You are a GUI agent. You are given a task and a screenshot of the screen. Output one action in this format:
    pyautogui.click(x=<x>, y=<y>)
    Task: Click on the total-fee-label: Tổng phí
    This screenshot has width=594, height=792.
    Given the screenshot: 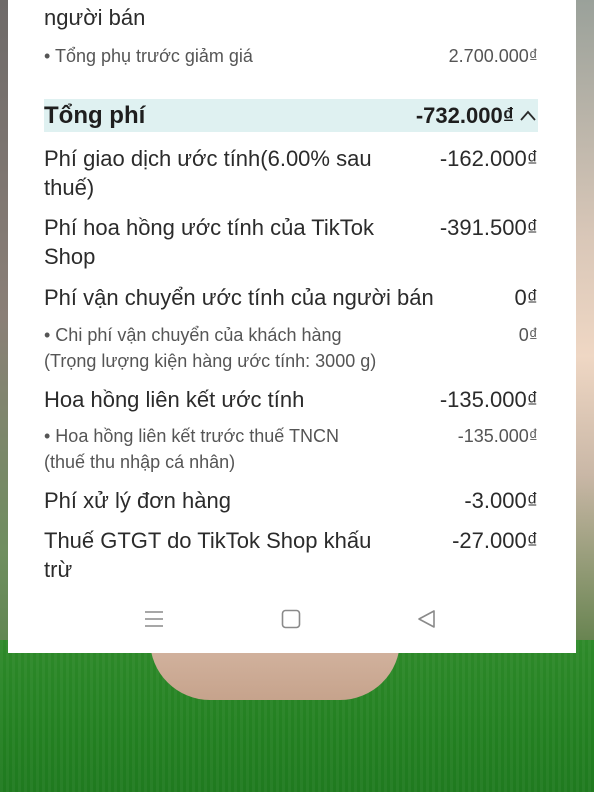 What is the action you would take?
    pyautogui.click(x=95, y=115)
    